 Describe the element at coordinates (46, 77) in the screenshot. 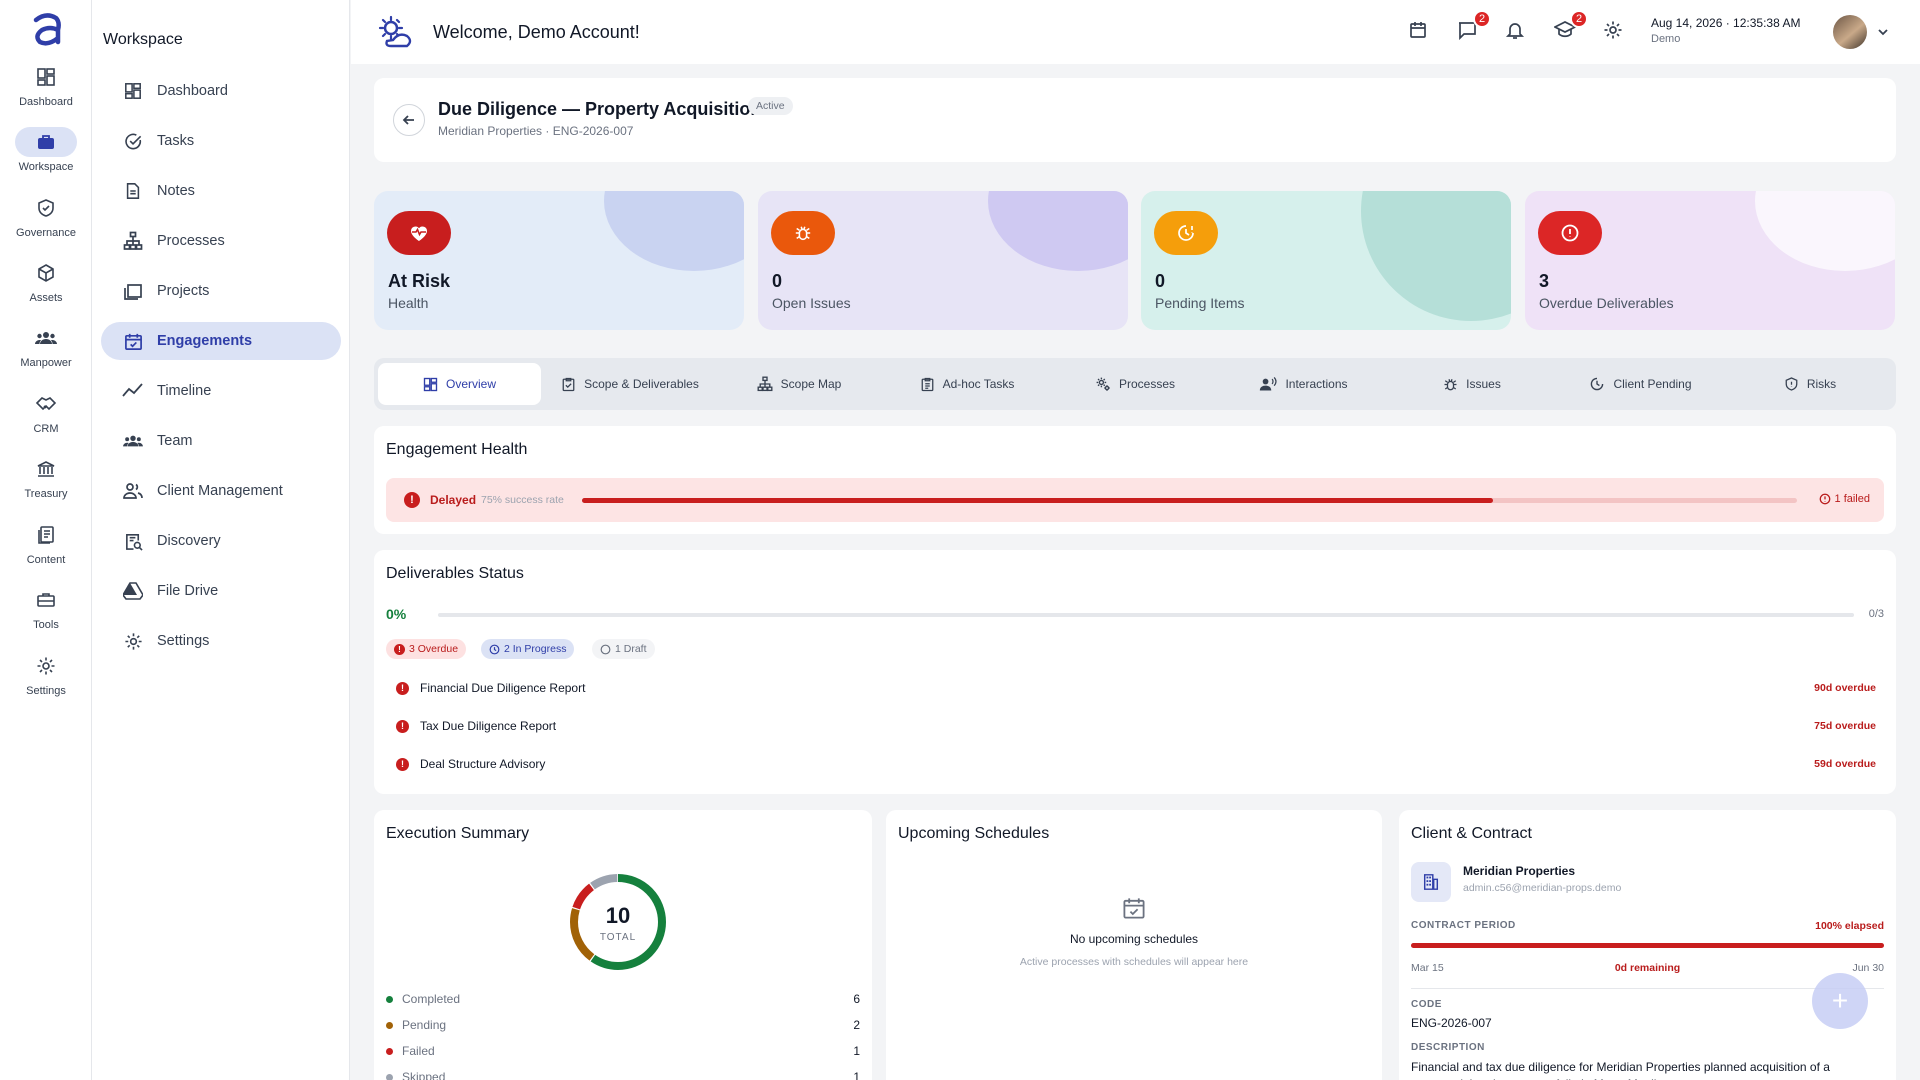

I see `dashboard-icon` at that location.